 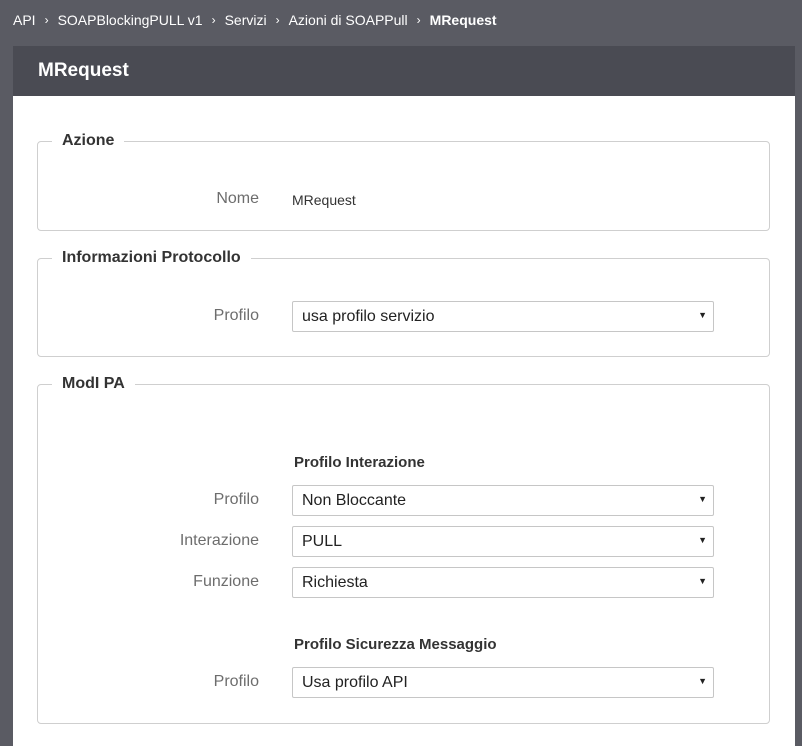 What do you see at coordinates (503, 541) in the screenshot?
I see `interazione-select: PULL ▼` at bounding box center [503, 541].